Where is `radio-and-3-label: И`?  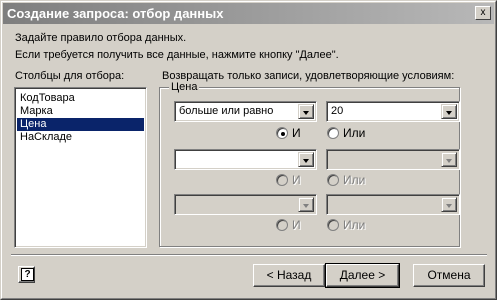
radio-and-3-label: И is located at coordinates (296, 225).